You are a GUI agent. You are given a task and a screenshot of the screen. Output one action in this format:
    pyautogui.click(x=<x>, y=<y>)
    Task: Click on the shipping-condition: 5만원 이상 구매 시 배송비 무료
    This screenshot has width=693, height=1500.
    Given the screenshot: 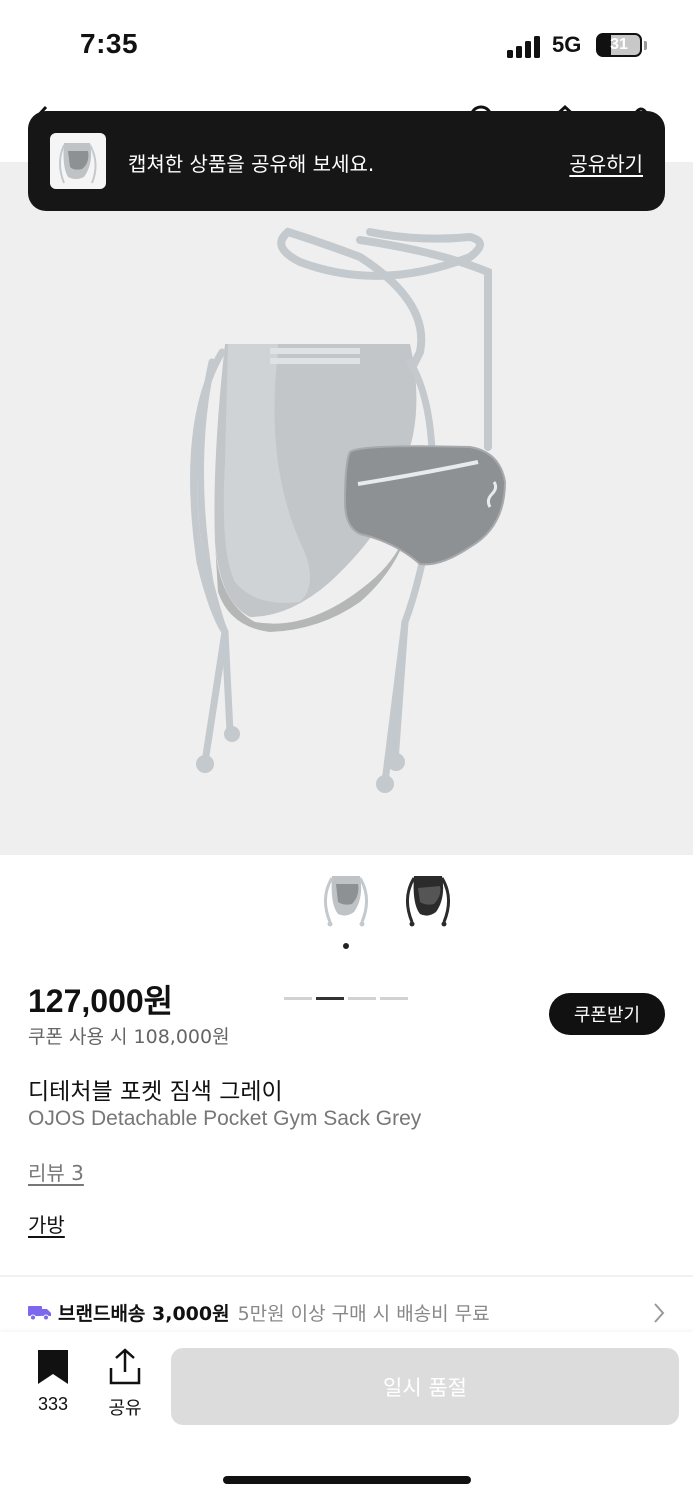 What is the action you would take?
    pyautogui.click(x=363, y=1313)
    